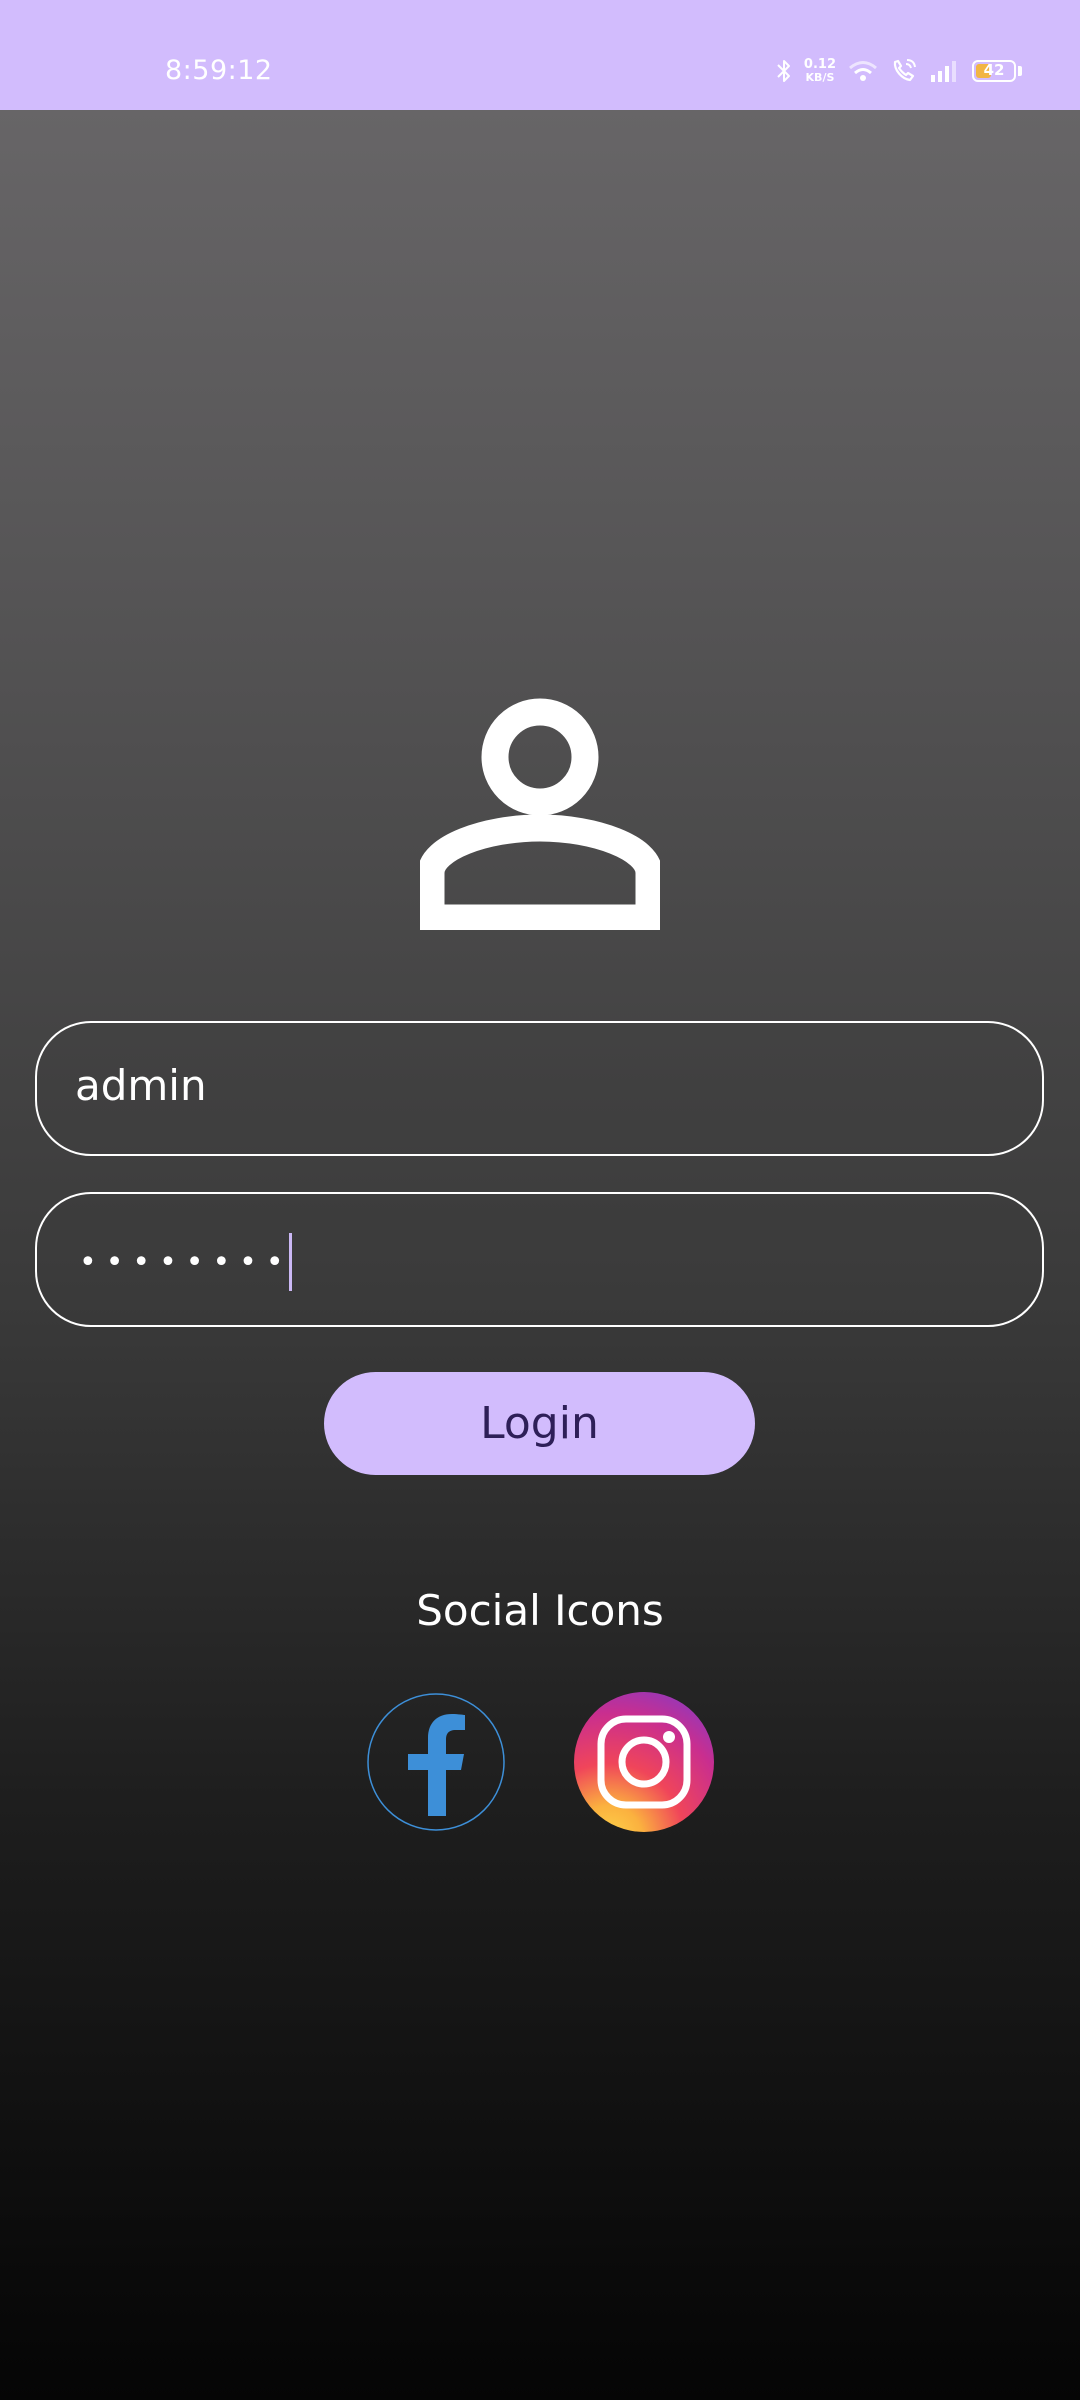 The width and height of the screenshot is (1080, 2400). Describe the element at coordinates (904, 70) in the screenshot. I see `wifi-calling-icon` at that location.